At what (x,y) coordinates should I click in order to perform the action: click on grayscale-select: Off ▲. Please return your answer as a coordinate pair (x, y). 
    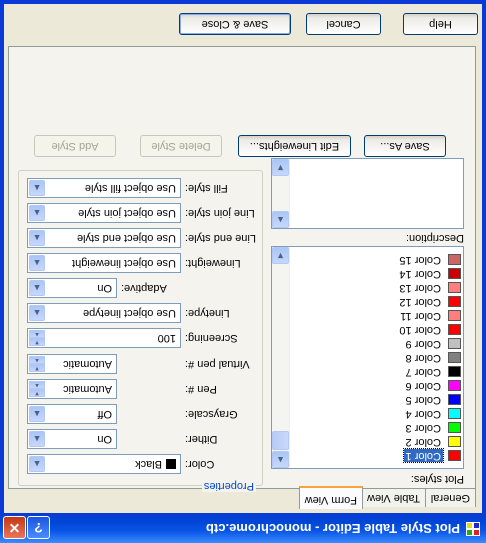
    Looking at the image, I should click on (72, 414).